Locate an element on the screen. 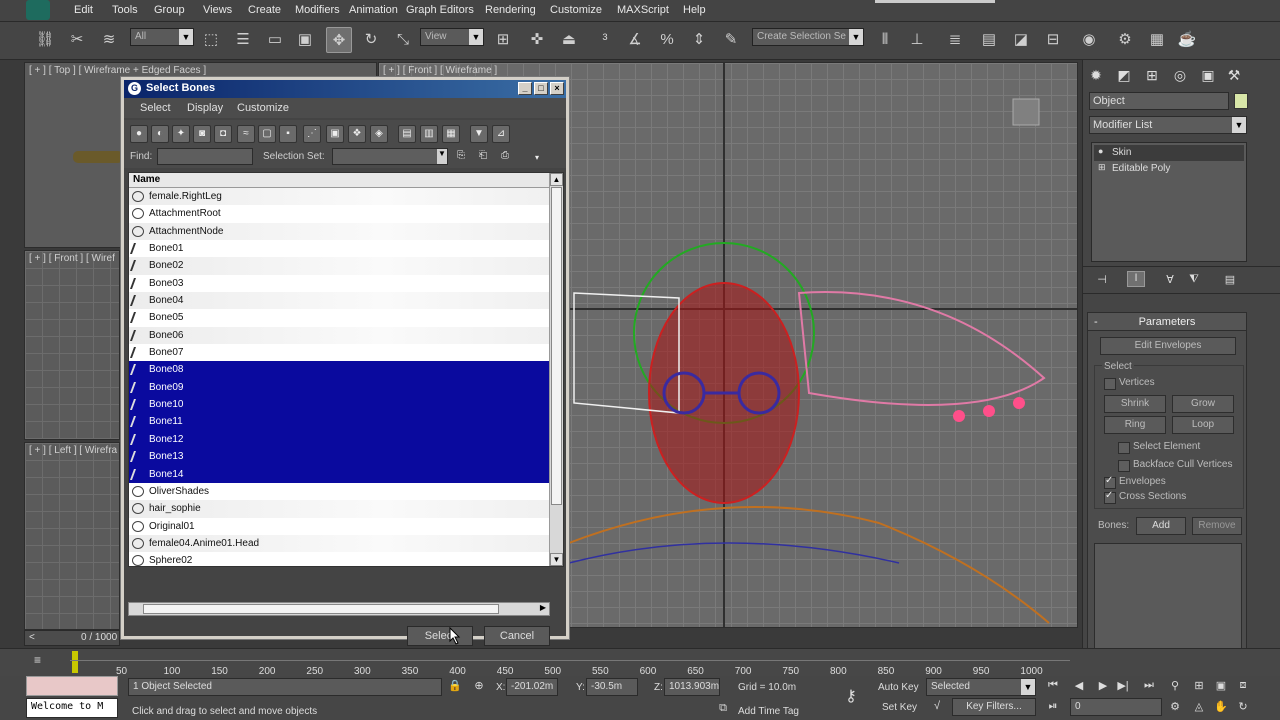 The width and height of the screenshot is (1280, 720). absolute-mode-icon: ⊕ is located at coordinates (479, 687).